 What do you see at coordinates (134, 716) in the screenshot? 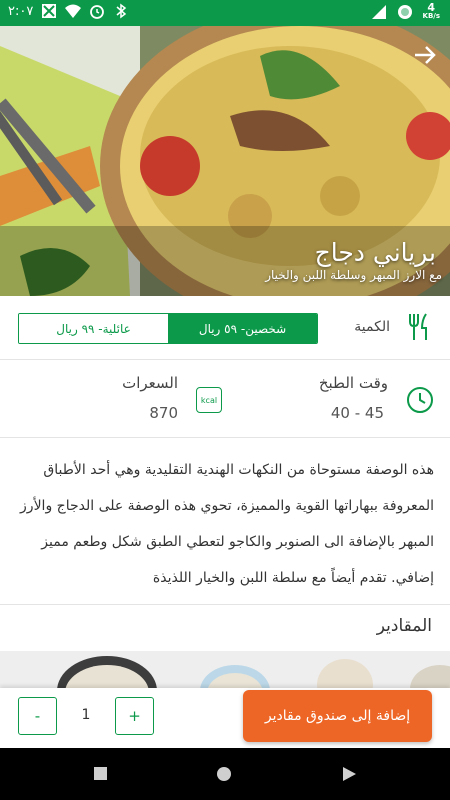
I see `increase-quantity-button: +` at bounding box center [134, 716].